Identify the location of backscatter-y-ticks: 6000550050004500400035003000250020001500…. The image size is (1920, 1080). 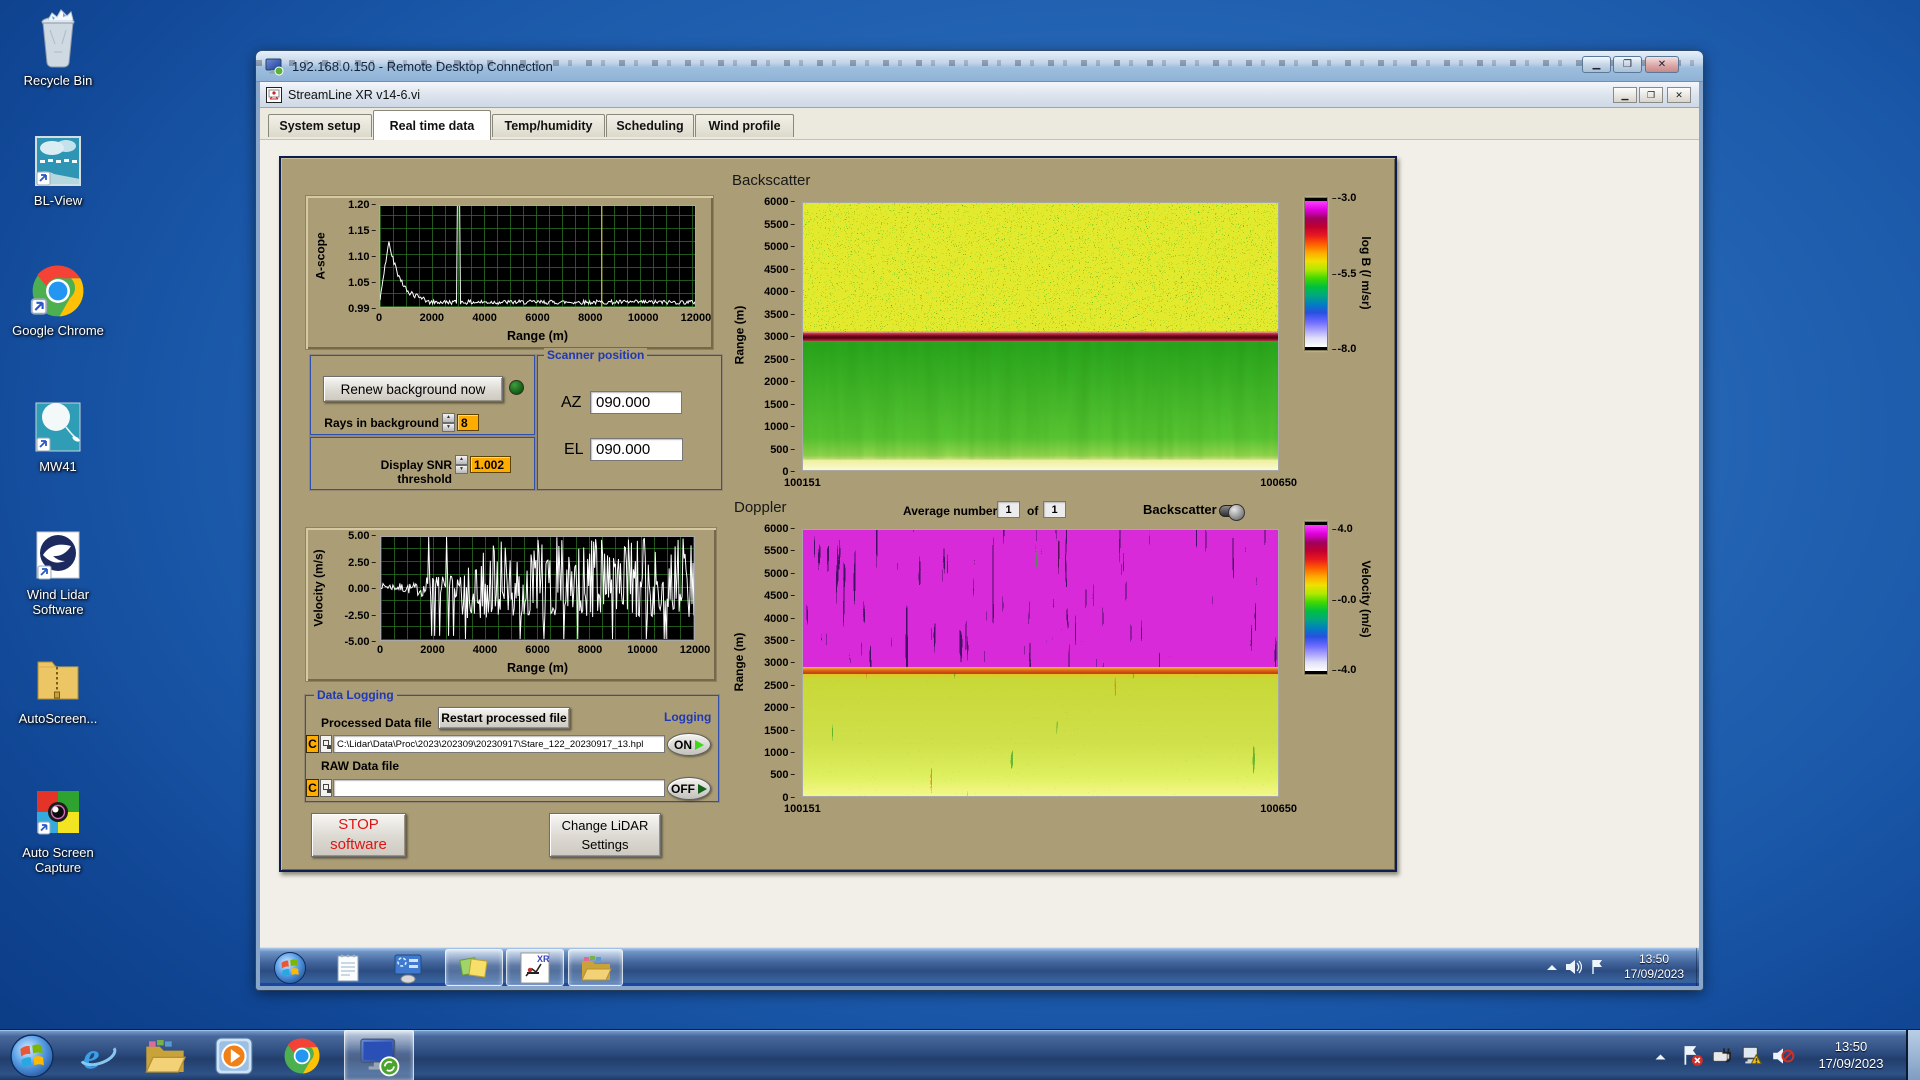
(774, 336).